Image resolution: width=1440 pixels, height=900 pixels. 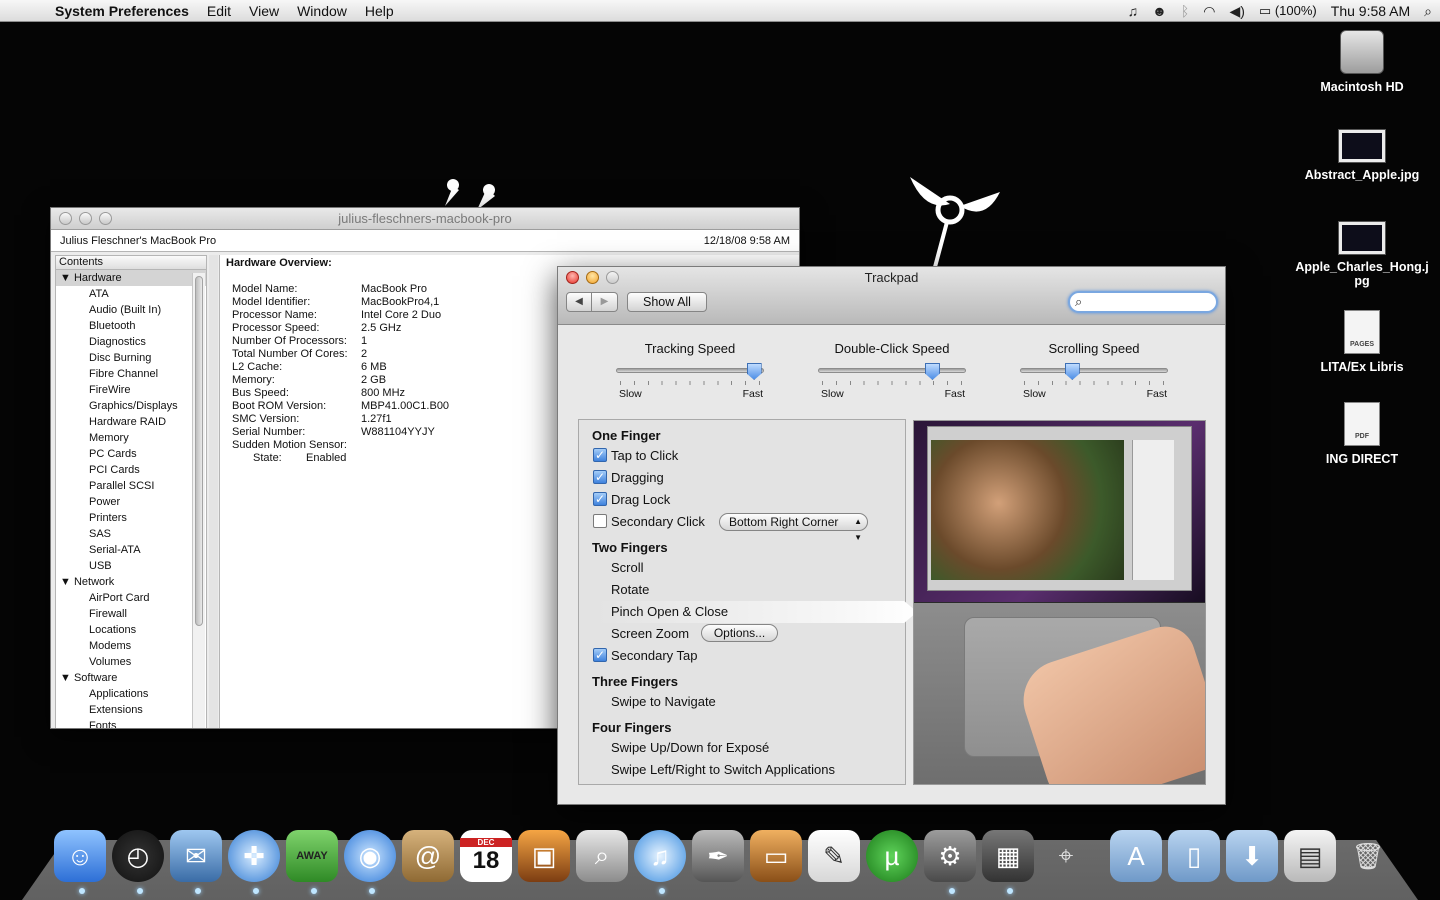 What do you see at coordinates (600, 655) in the screenshot?
I see `secondary-tap-checkbox: ✓` at bounding box center [600, 655].